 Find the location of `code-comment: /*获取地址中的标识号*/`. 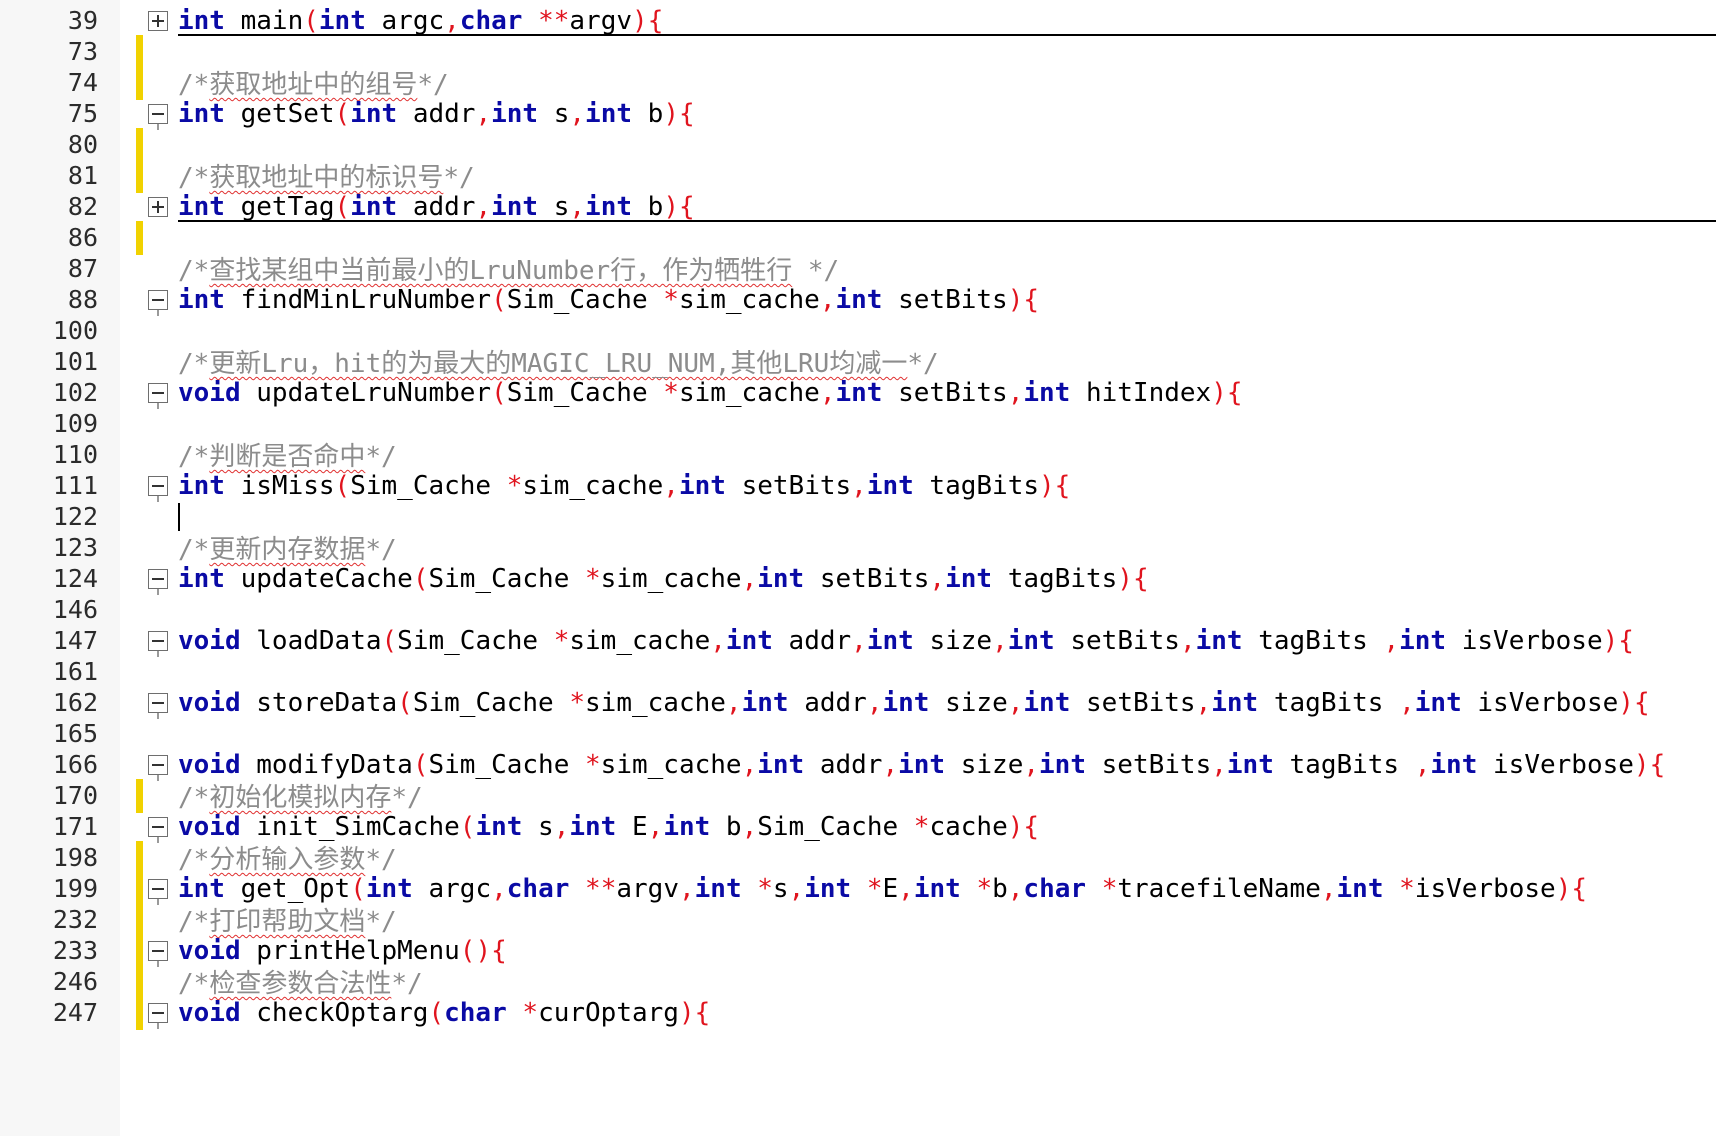

code-comment: /*获取地址中的标识号*/ is located at coordinates (326, 178).